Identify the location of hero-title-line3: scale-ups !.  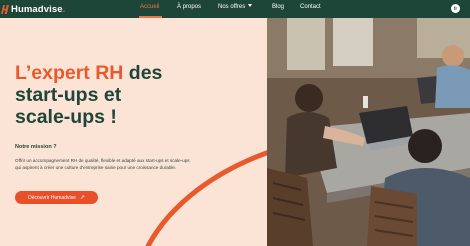
(66, 117).